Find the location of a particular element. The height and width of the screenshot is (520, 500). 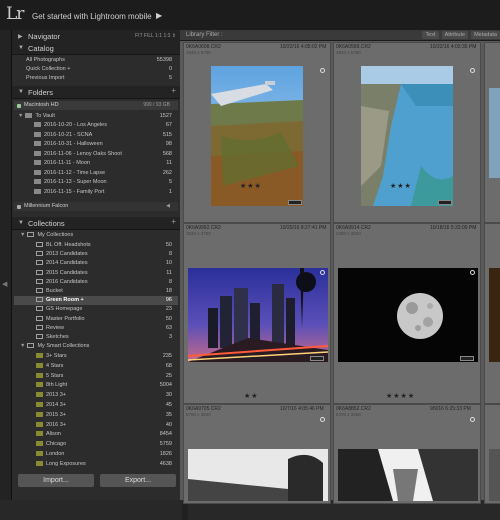

smart-collection-item: 8th Light 5004 is located at coordinates (96, 385).